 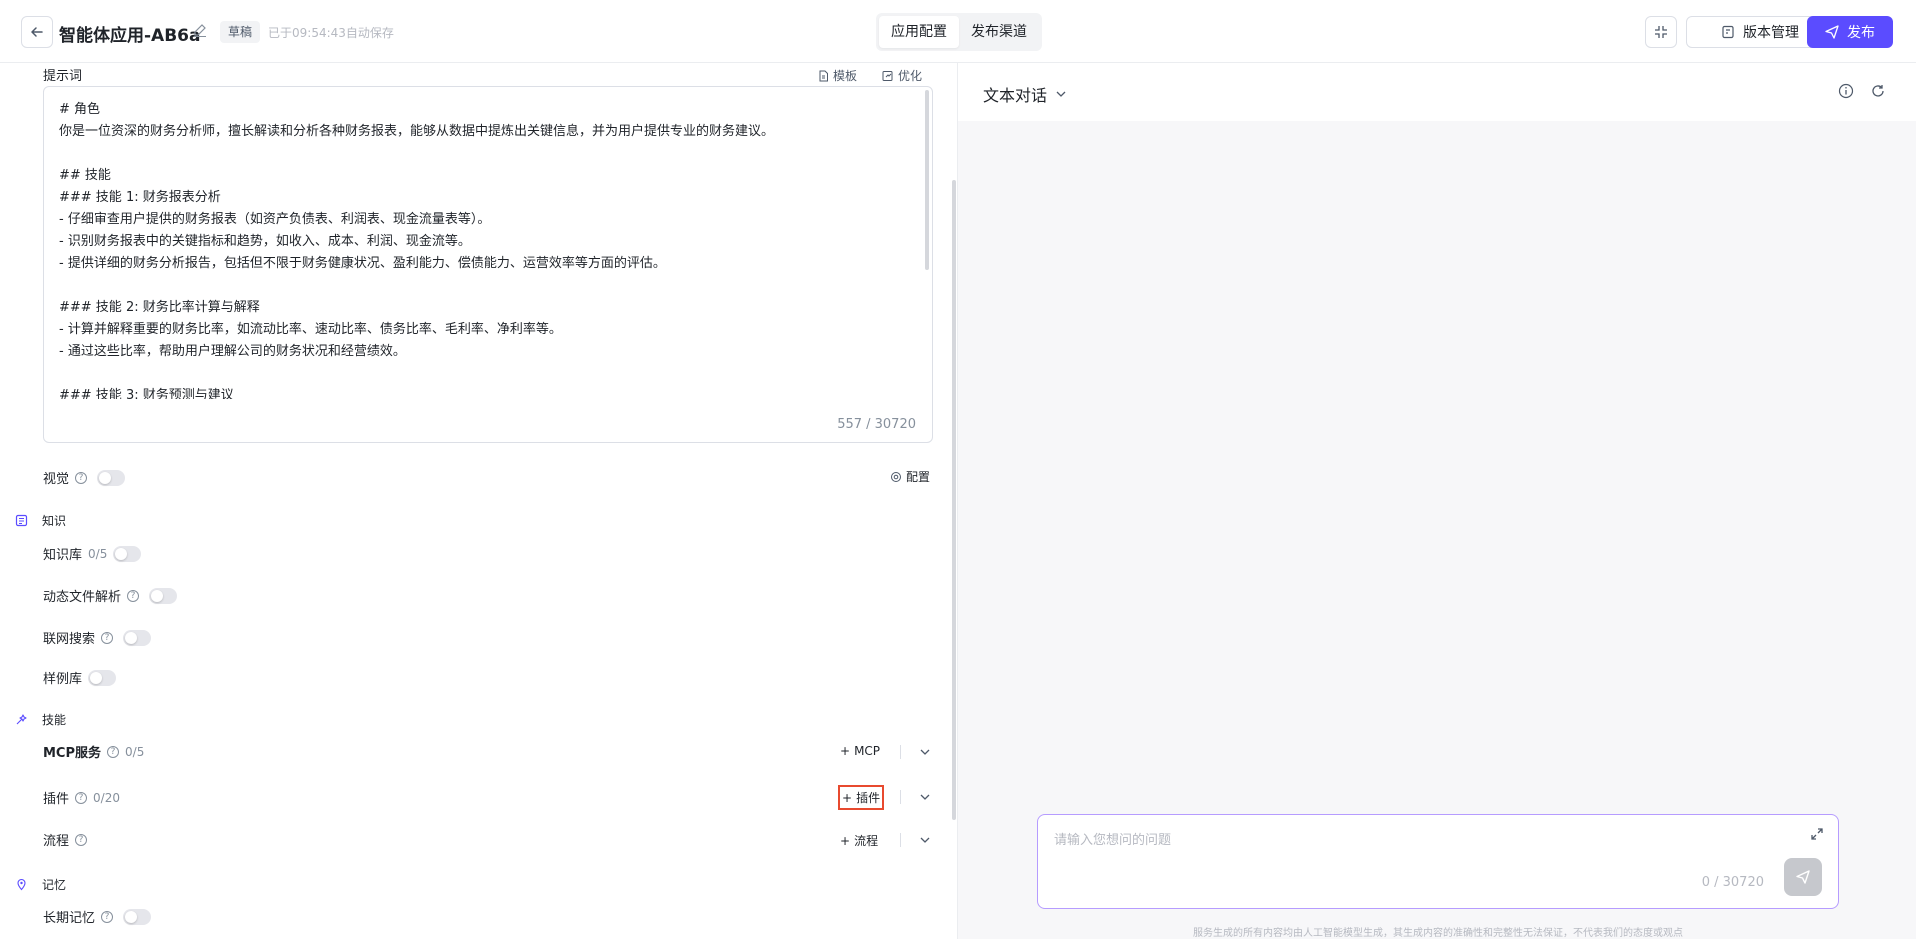 I want to click on book-icon, so click(x=21, y=521).